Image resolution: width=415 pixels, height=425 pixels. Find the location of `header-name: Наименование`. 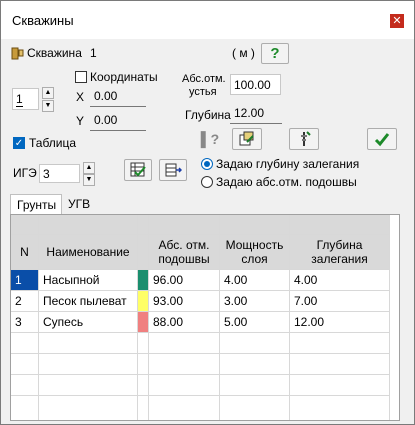

header-name: Наименование is located at coordinates (88, 252).